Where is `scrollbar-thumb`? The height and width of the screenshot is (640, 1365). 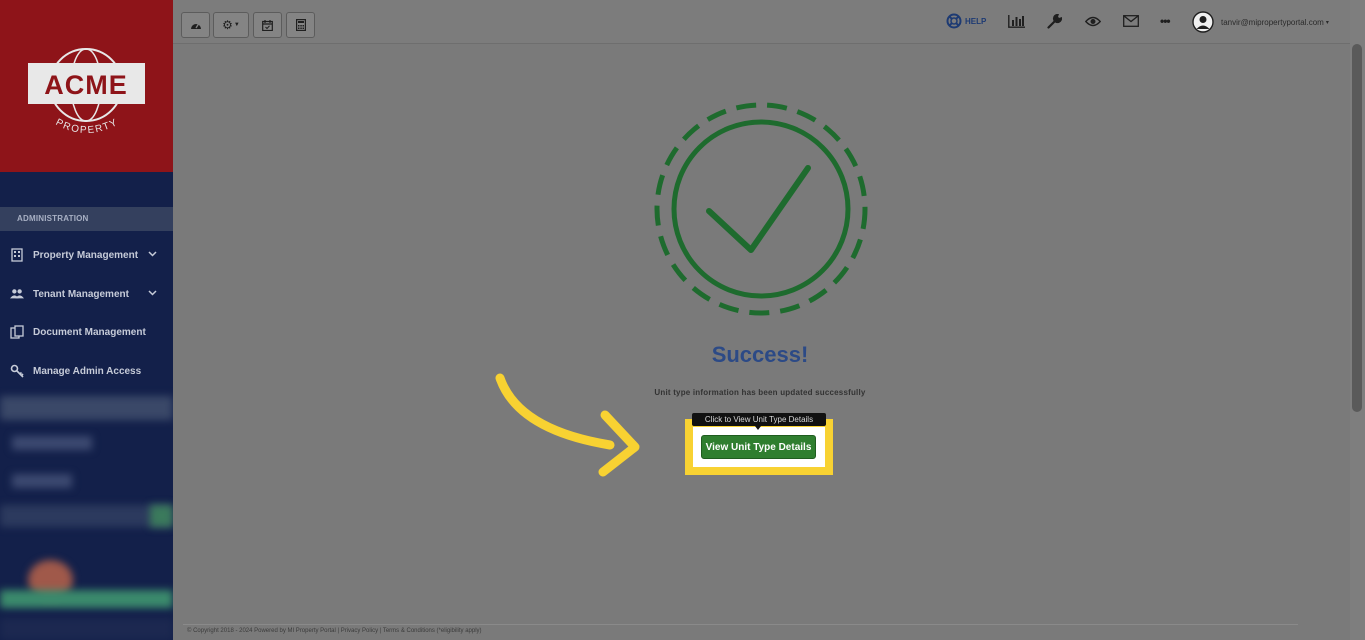
scrollbar-thumb is located at coordinates (1357, 228).